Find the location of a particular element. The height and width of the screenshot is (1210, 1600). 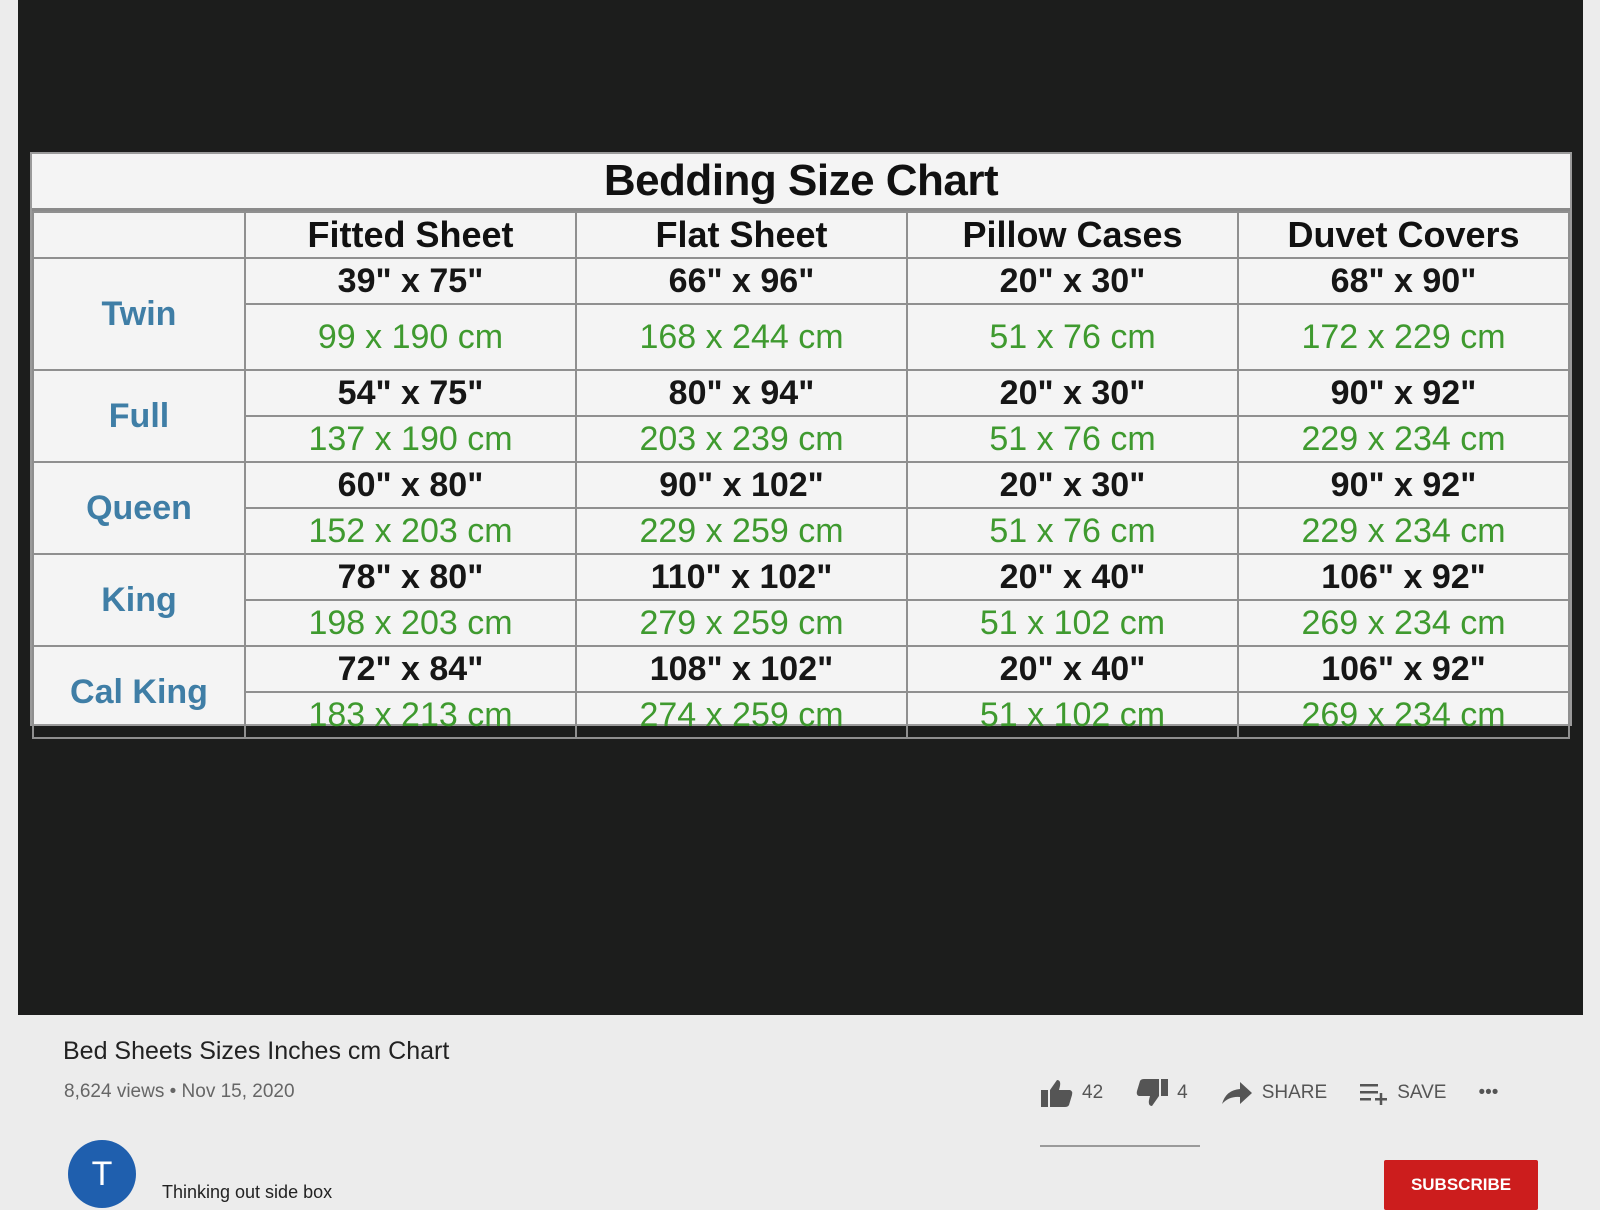

row-label-full: Full is located at coordinates (139, 416).